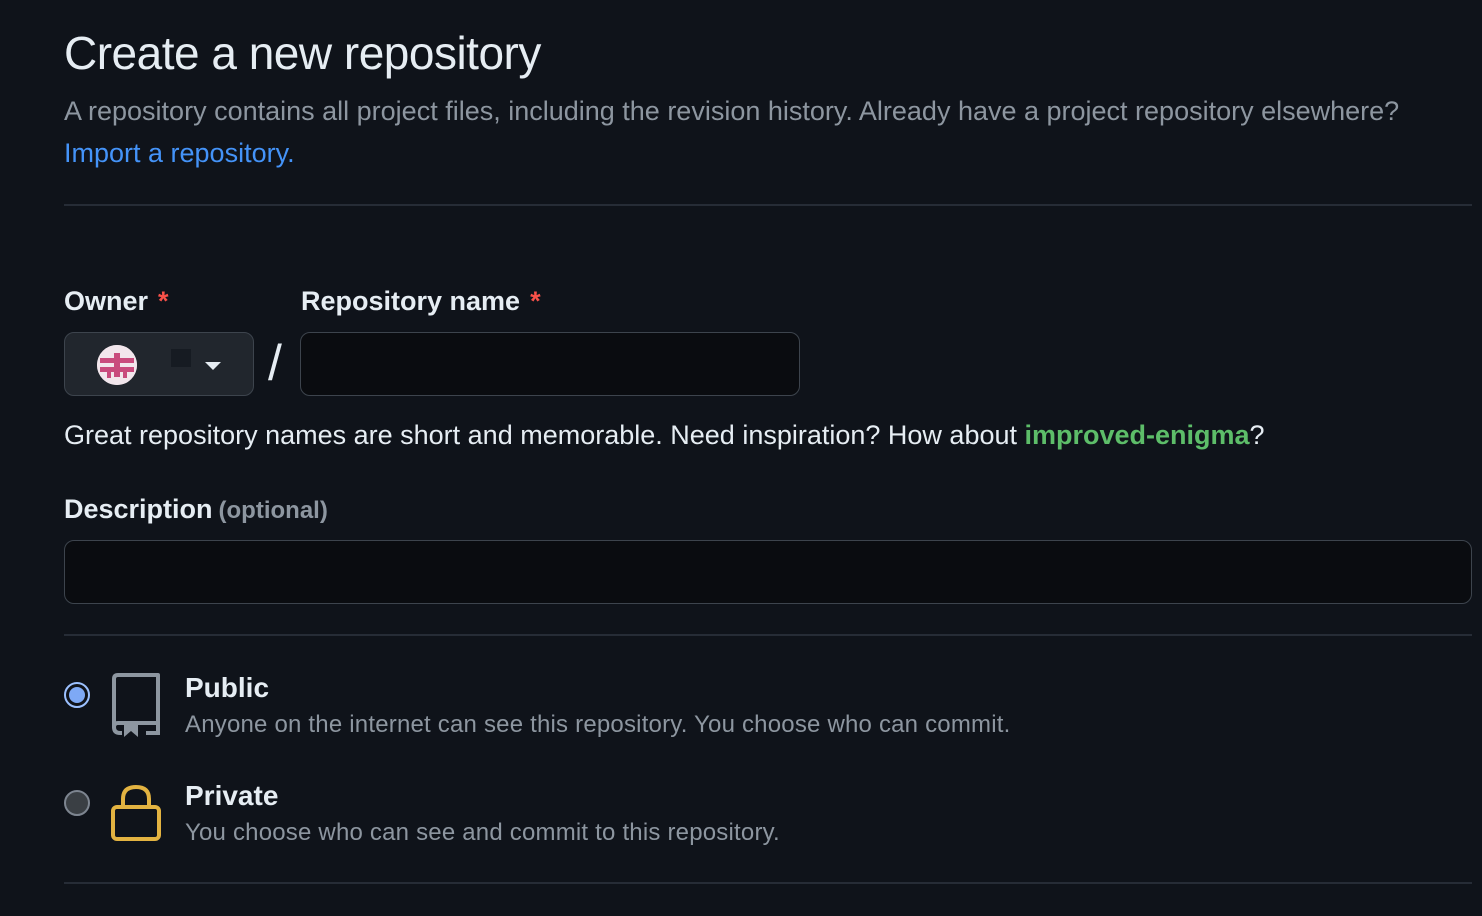  What do you see at coordinates (535, 301) in the screenshot?
I see `repository-name-required-mark: *` at bounding box center [535, 301].